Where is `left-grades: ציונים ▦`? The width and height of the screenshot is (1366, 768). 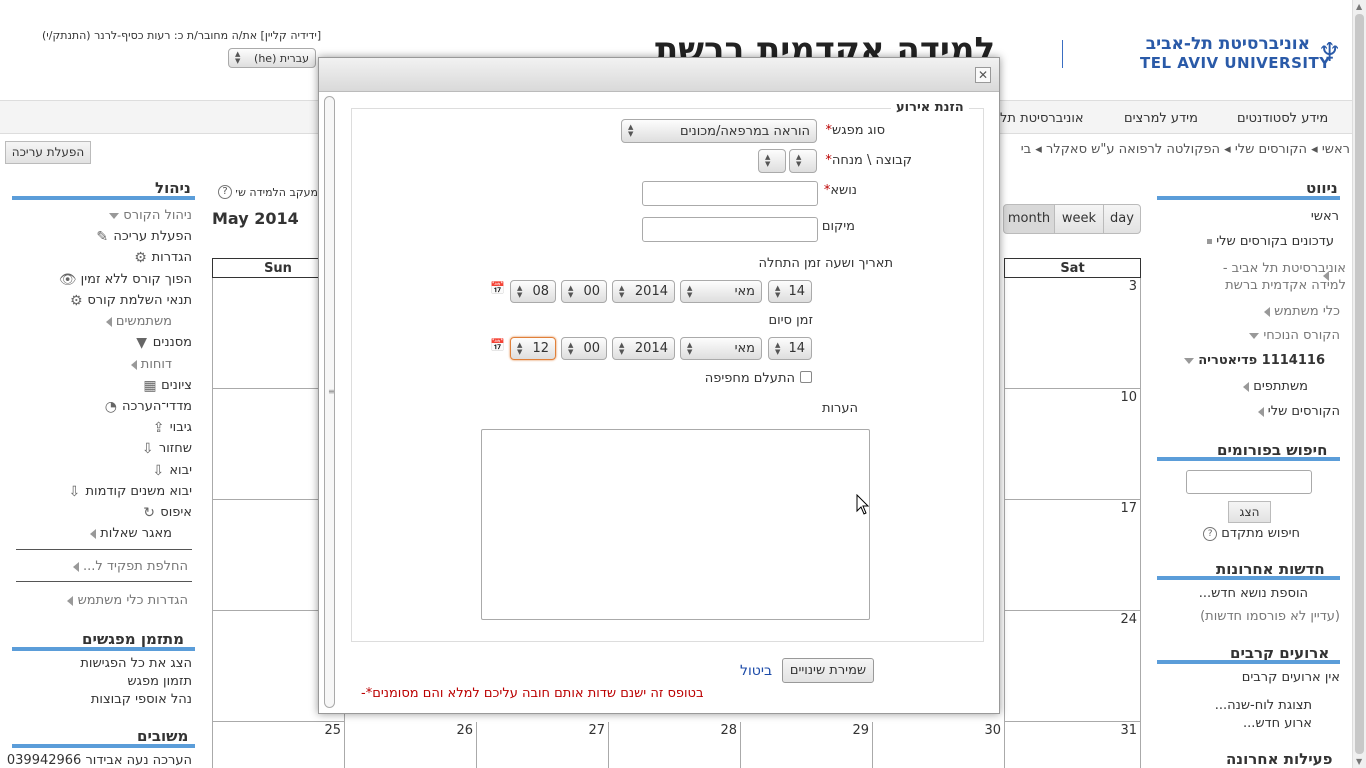 left-grades: ציונים ▦ is located at coordinates (167, 385).